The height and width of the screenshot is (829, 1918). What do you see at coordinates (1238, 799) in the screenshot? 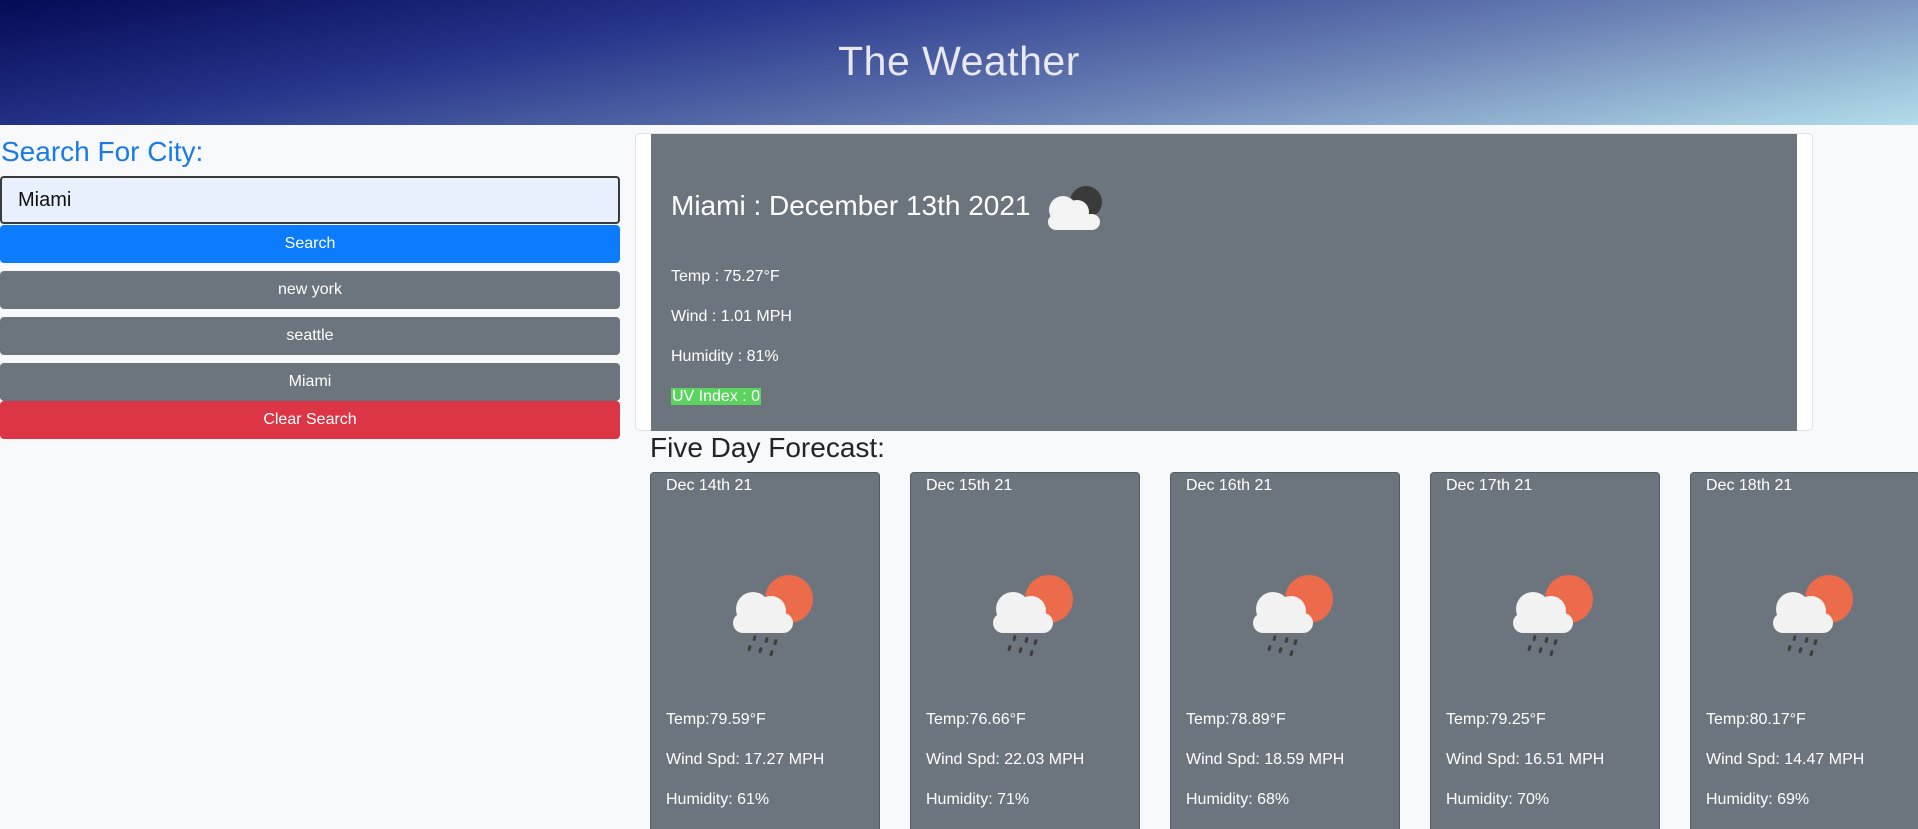
I see `forecast-humidity: Humidity: 68%` at bounding box center [1238, 799].